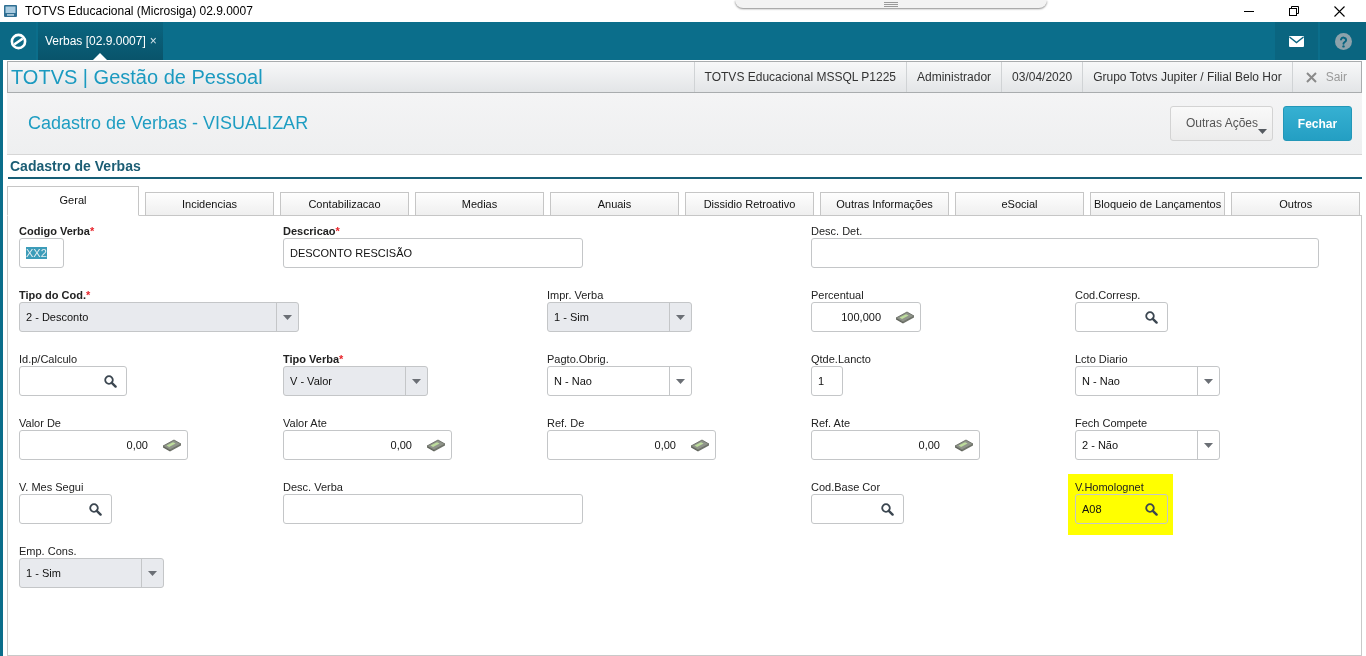 The height and width of the screenshot is (656, 1366). I want to click on app-window-icon, so click(10, 11).